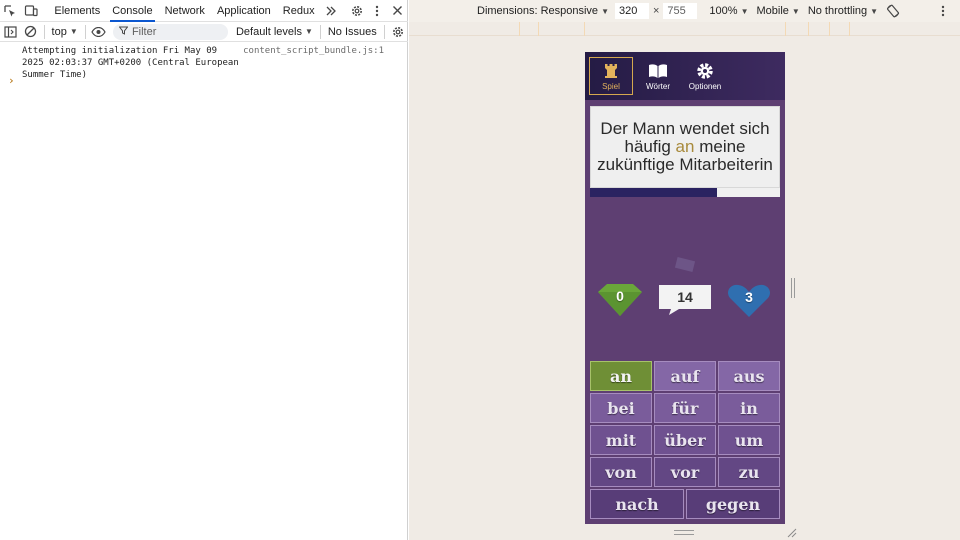  What do you see at coordinates (30, 11) in the screenshot?
I see `device-toggle-icon` at bounding box center [30, 11].